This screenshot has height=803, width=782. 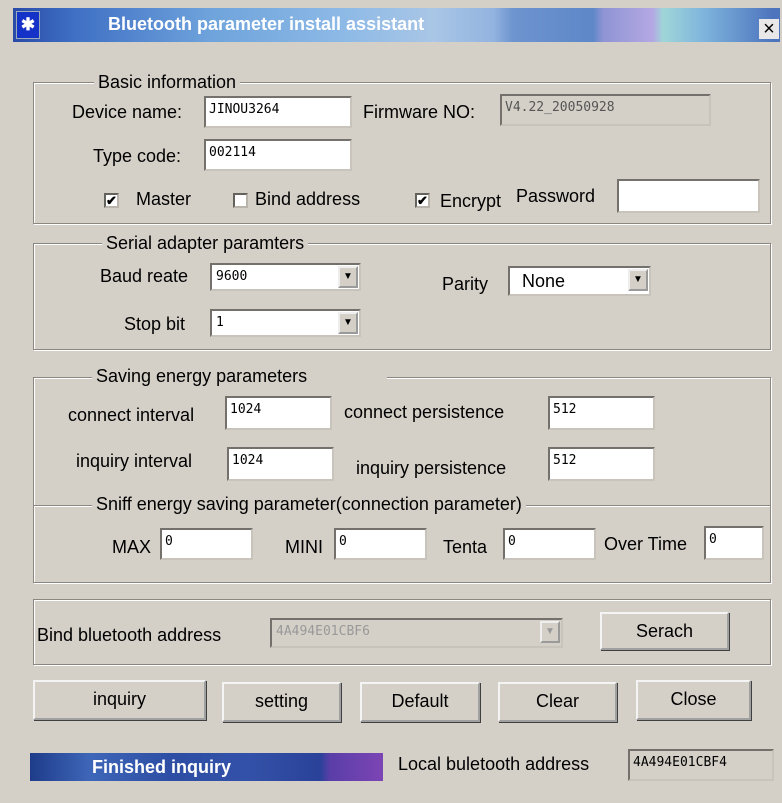 I want to click on search-button: Serach, so click(x=664, y=631).